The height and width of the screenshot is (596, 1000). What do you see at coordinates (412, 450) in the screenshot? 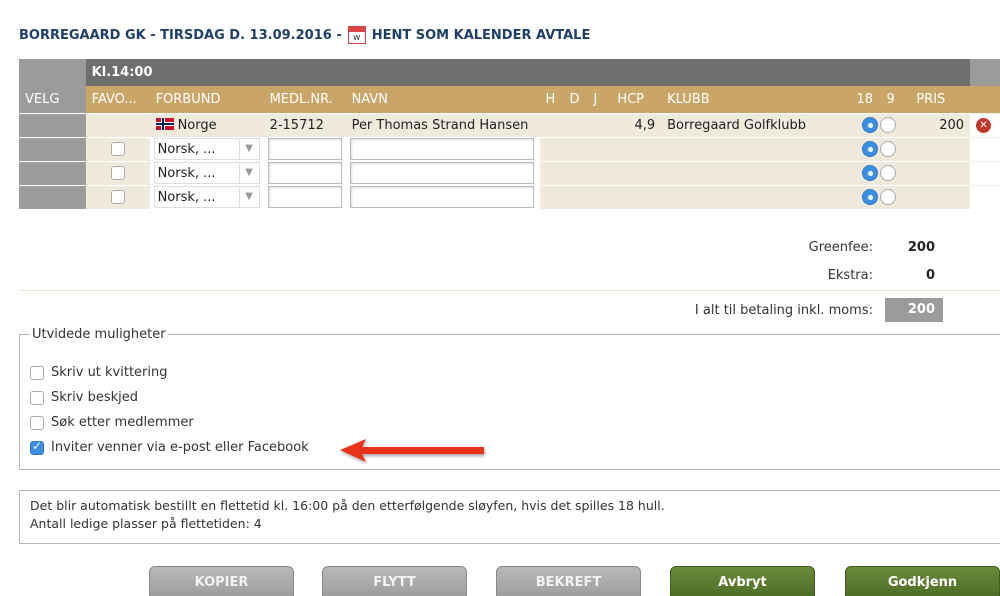
I see `red-arrow-annotation` at bounding box center [412, 450].